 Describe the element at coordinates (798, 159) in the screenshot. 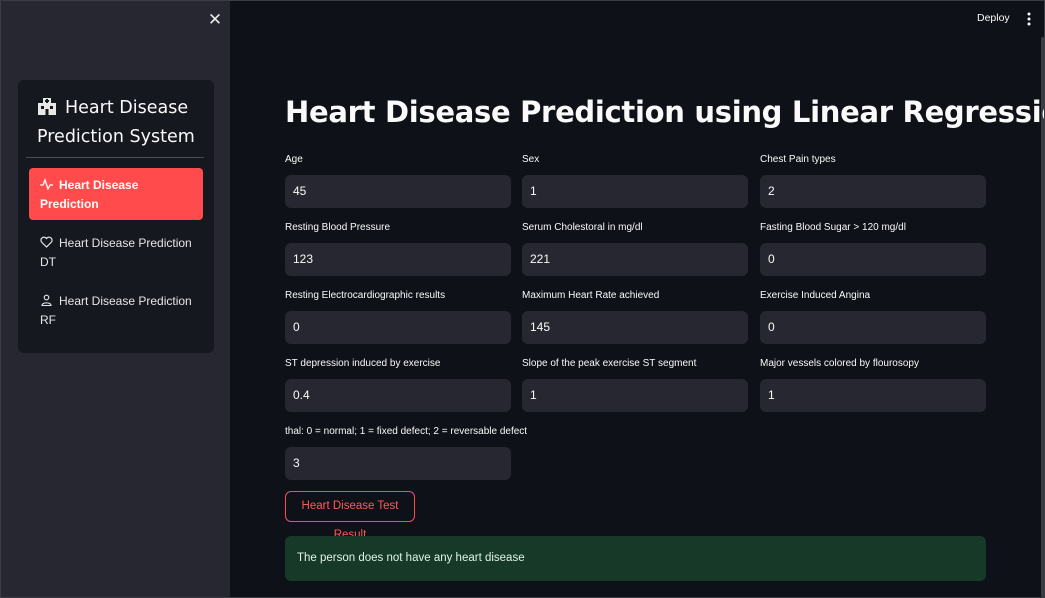

I see `field-label: Chest Pain types` at that location.